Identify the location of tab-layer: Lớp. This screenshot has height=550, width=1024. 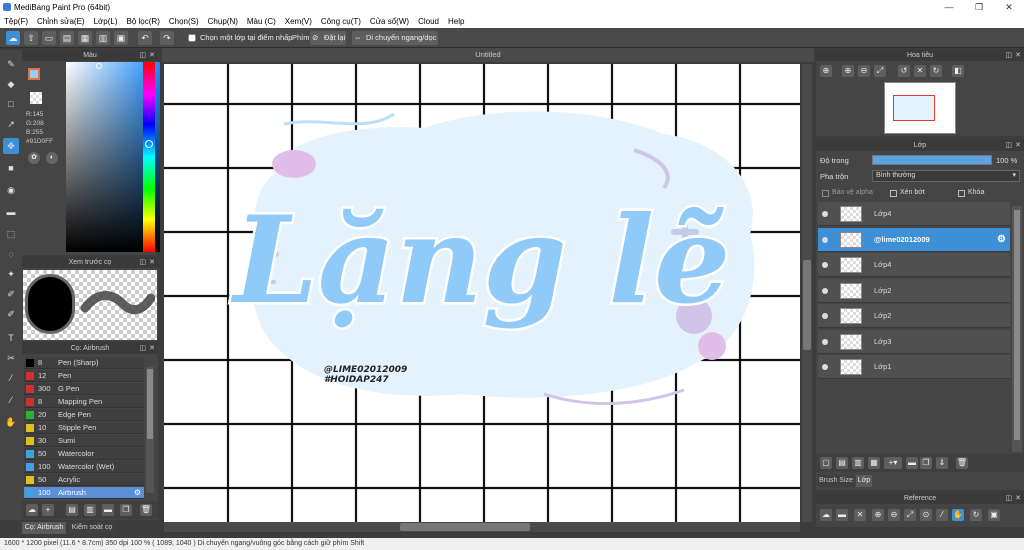
(864, 481).